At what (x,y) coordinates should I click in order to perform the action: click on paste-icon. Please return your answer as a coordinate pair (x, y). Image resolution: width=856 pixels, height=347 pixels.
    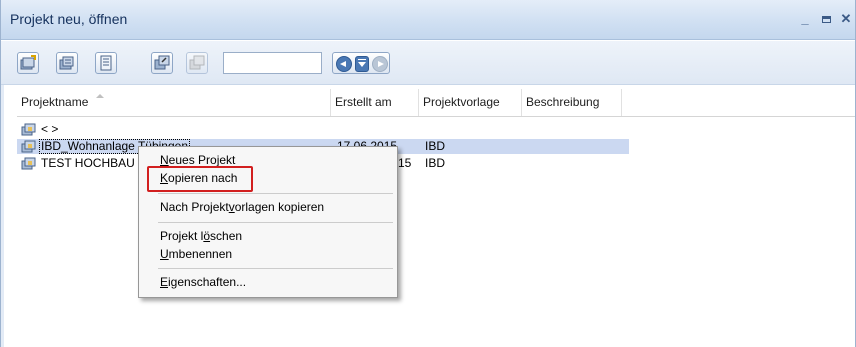
    Looking at the image, I should click on (197, 62).